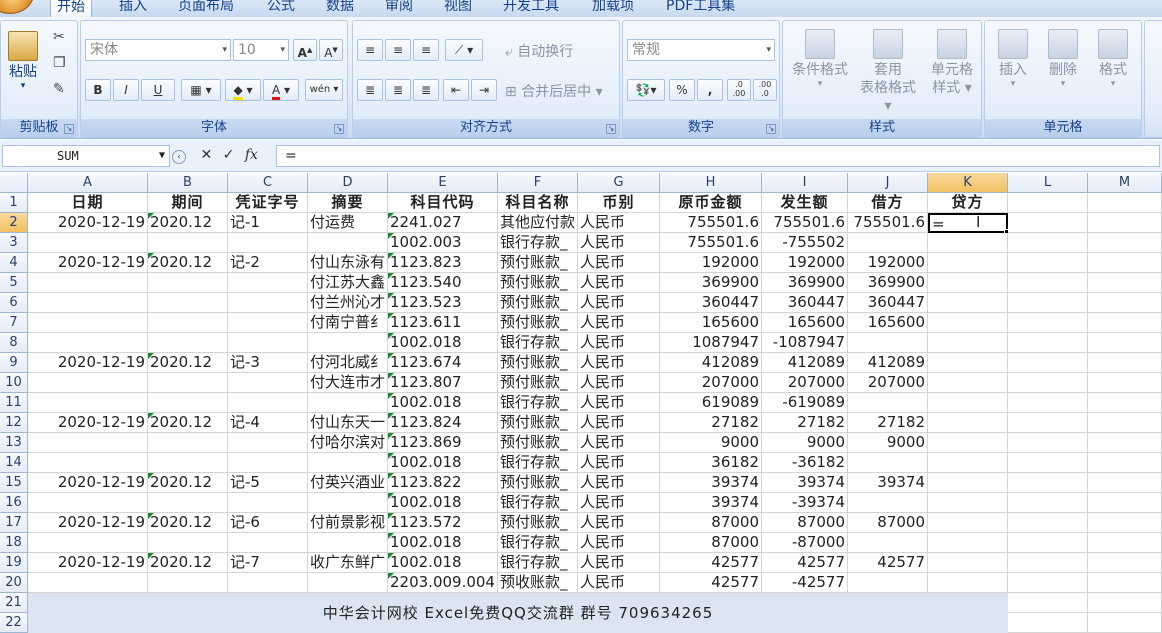  What do you see at coordinates (261, 50) in the screenshot?
I see `font-size-combo: 10 ▾` at bounding box center [261, 50].